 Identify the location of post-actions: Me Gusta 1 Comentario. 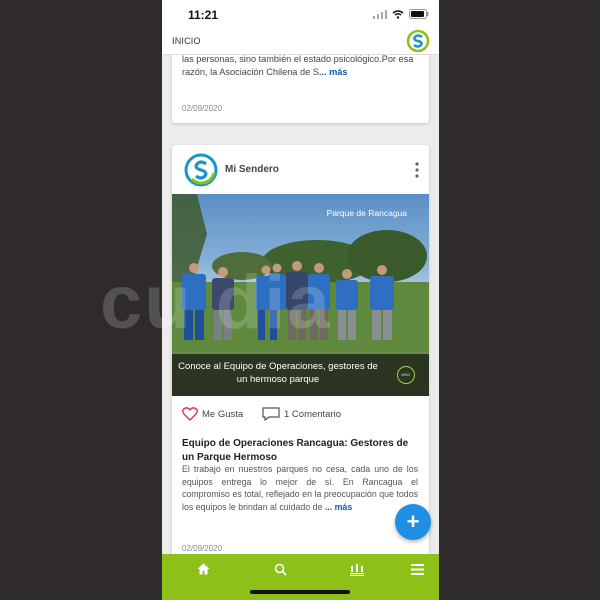
(302, 415).